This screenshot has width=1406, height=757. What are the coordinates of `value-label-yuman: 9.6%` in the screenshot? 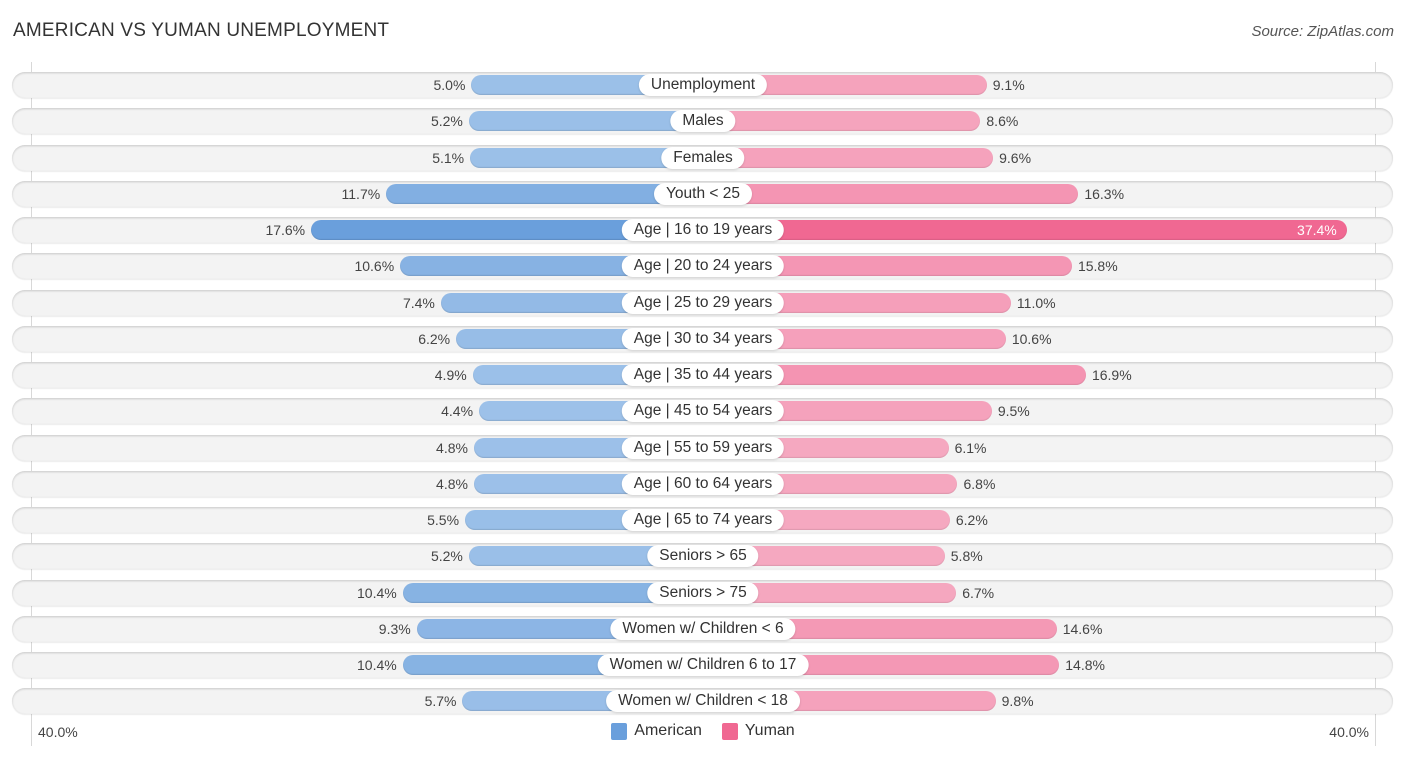 It's located at (1015, 157).